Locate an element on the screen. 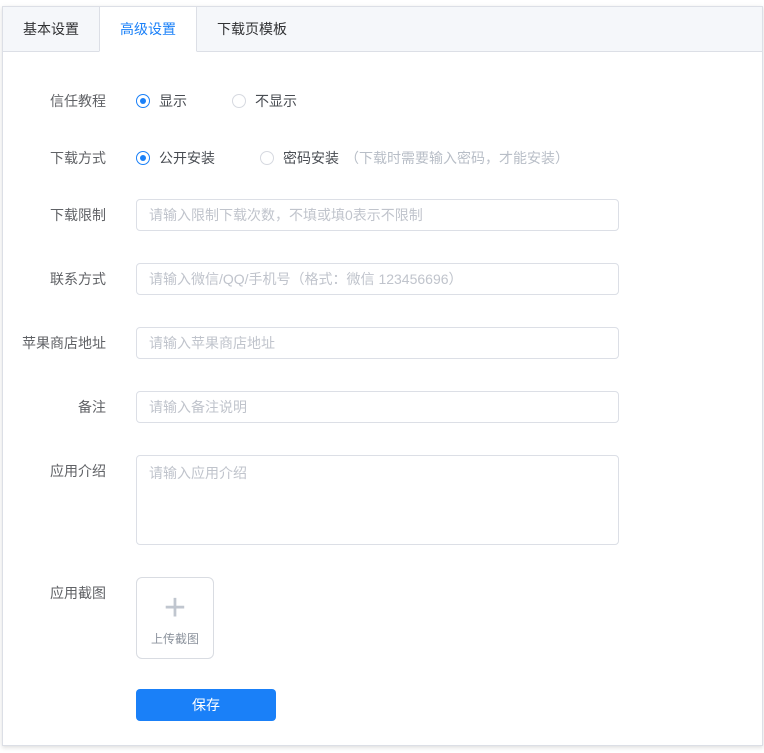 The height and width of the screenshot is (753, 764). form-item-remark: 备注 is located at coordinates (382, 407).